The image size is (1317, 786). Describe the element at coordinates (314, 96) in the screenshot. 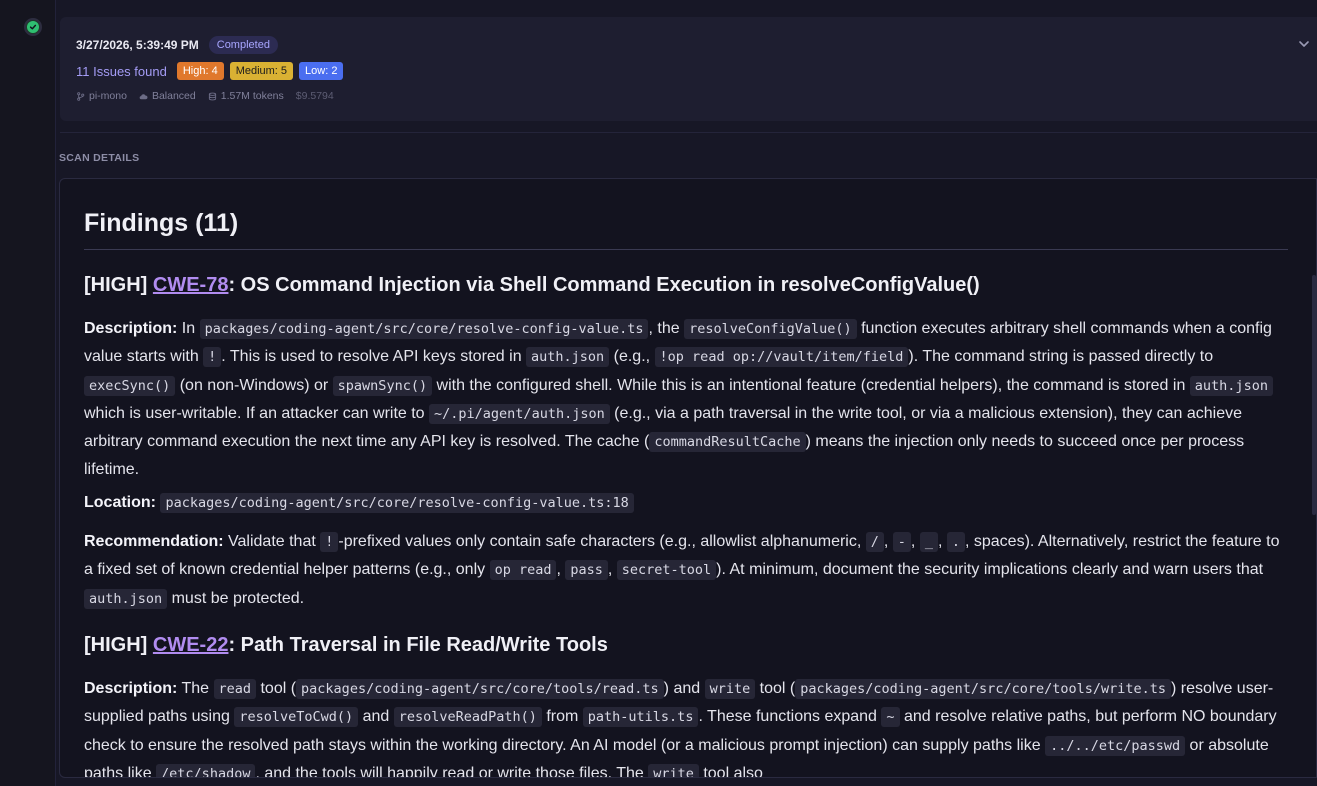

I see `cost-value: $9.5794` at that location.